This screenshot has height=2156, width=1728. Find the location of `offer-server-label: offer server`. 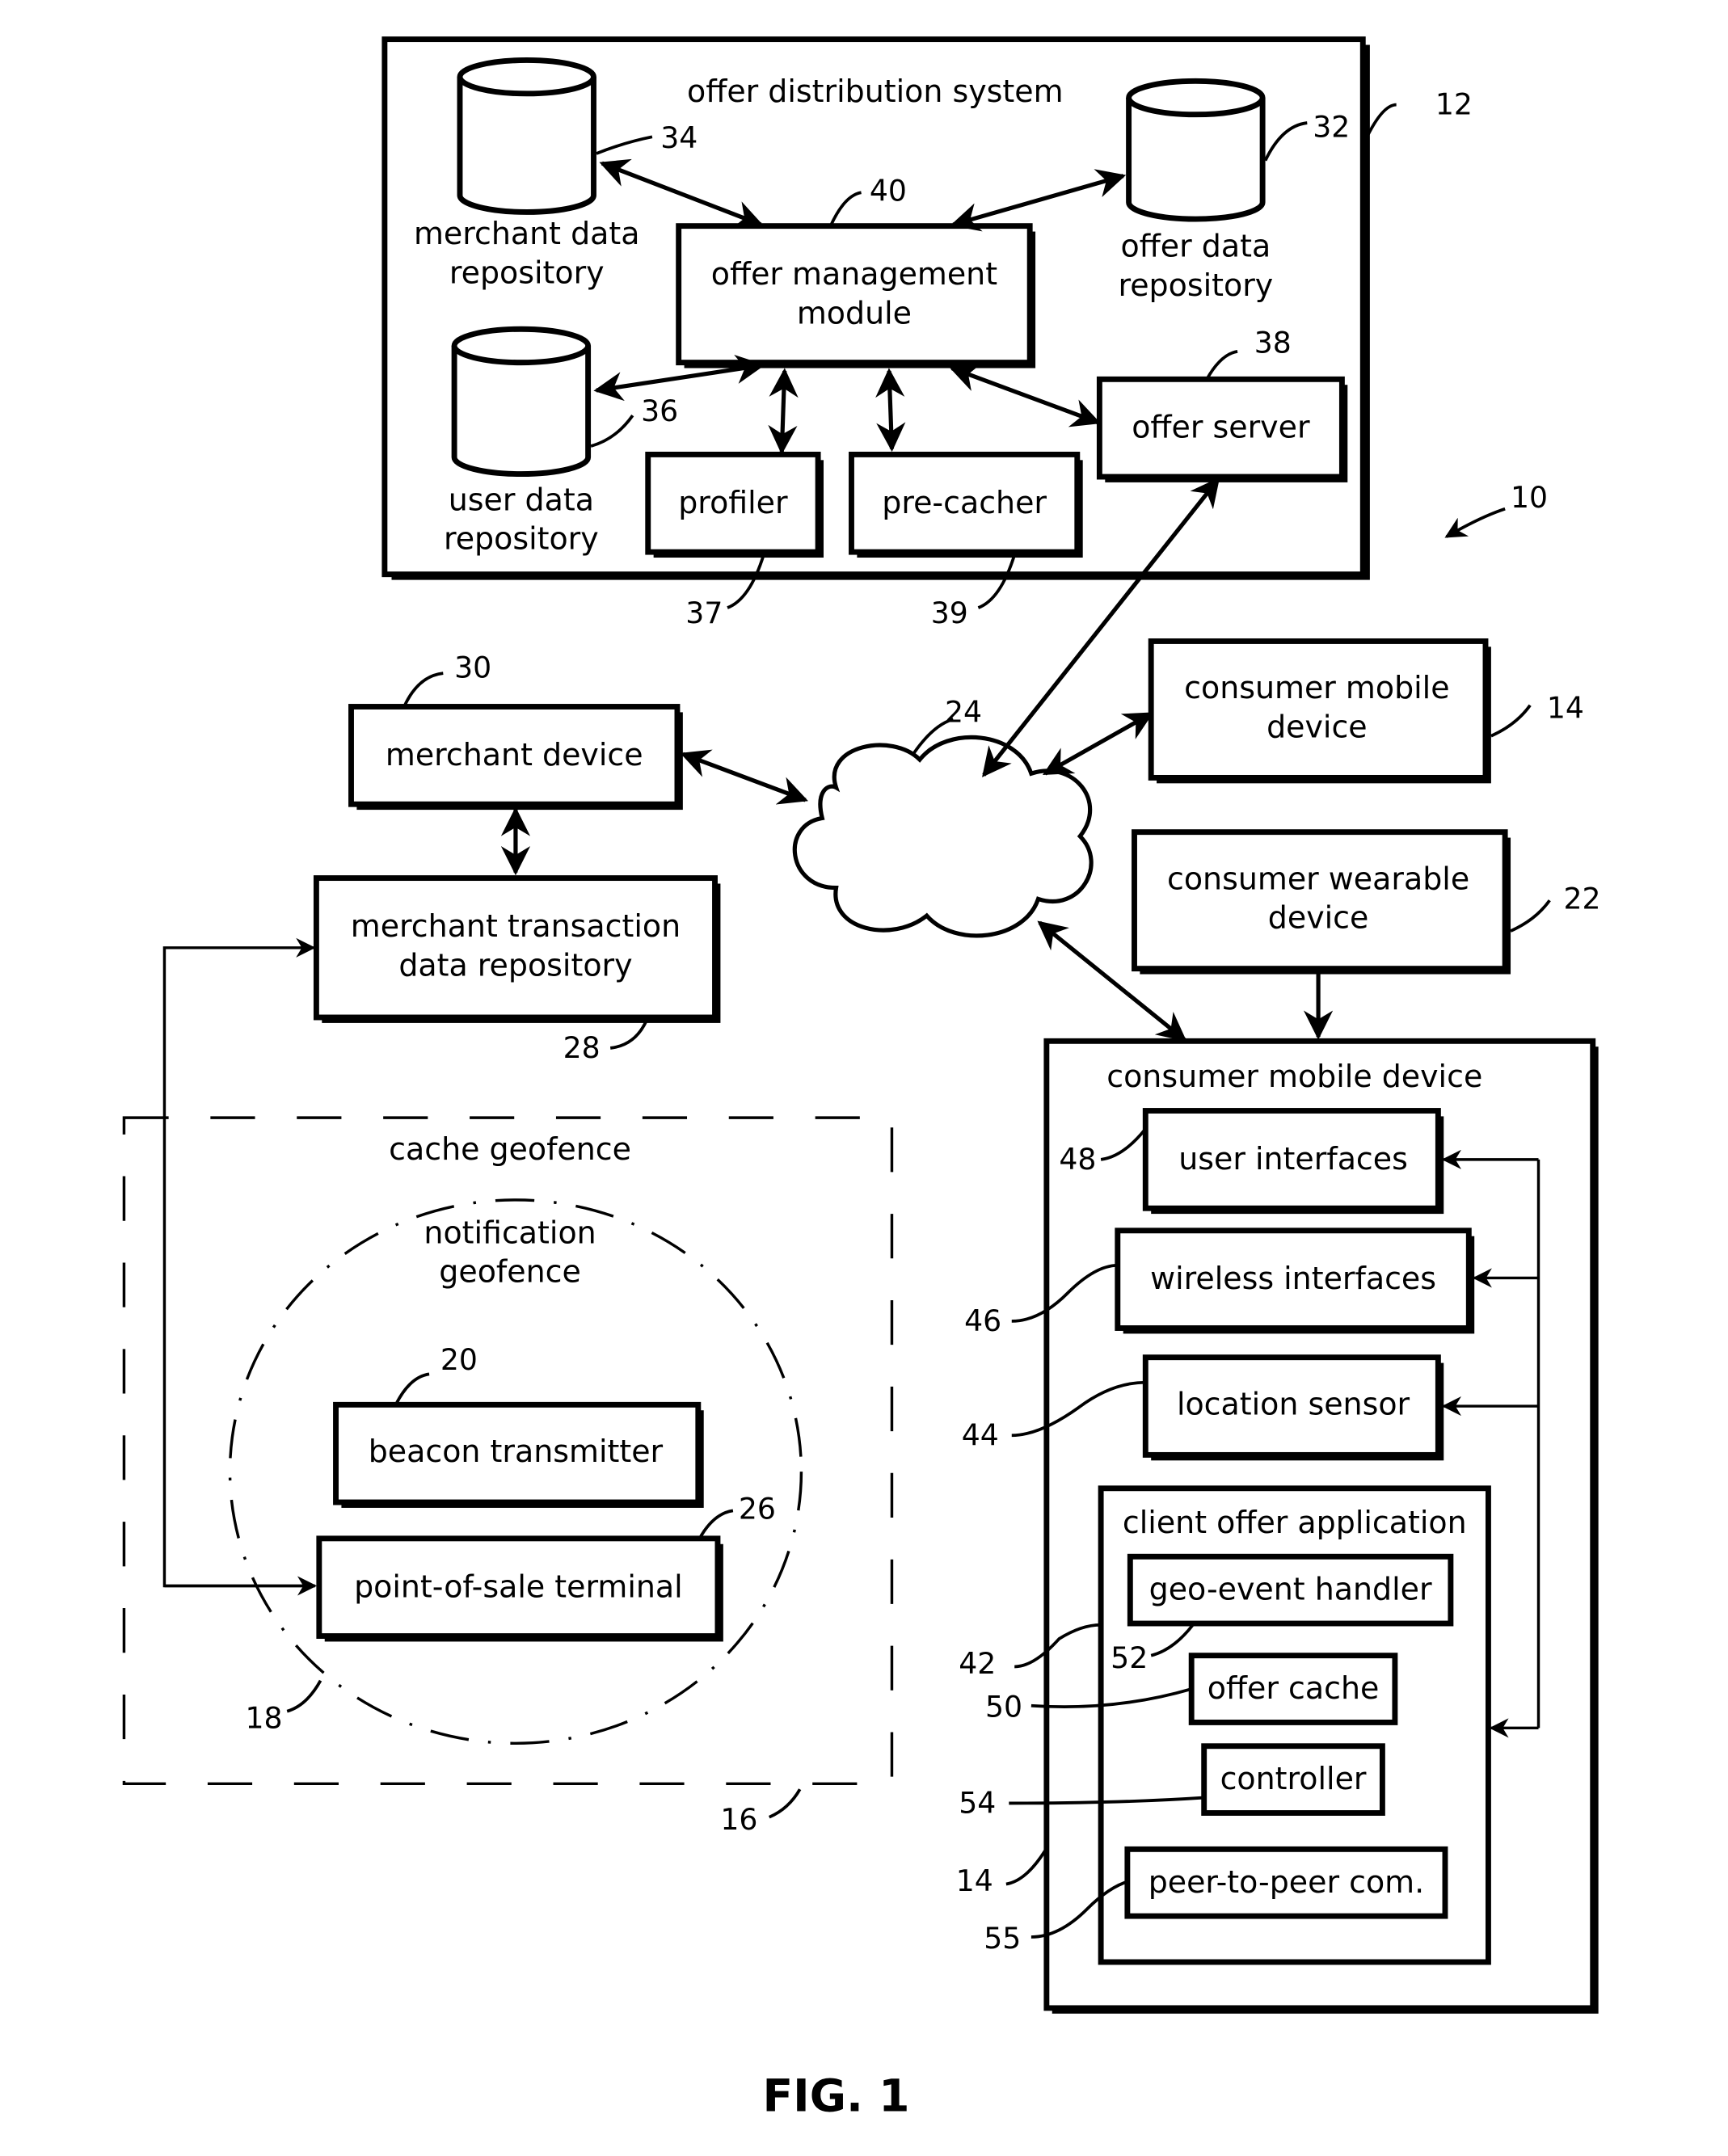

offer-server-label: offer server is located at coordinates (1221, 427).